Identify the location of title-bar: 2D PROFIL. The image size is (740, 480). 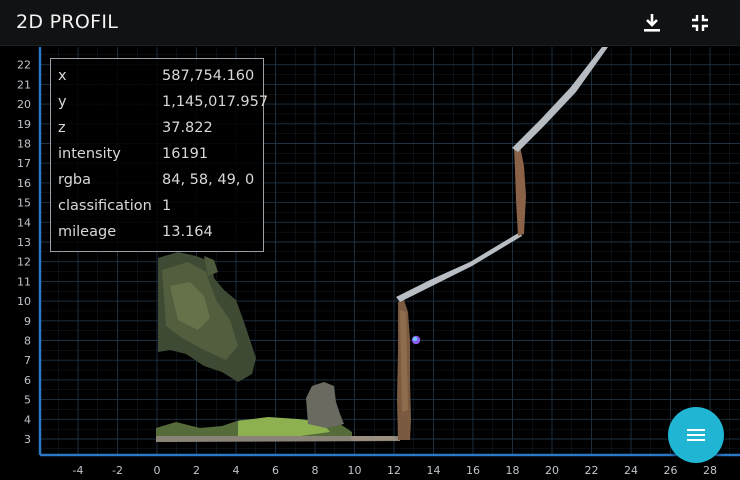
(370, 23).